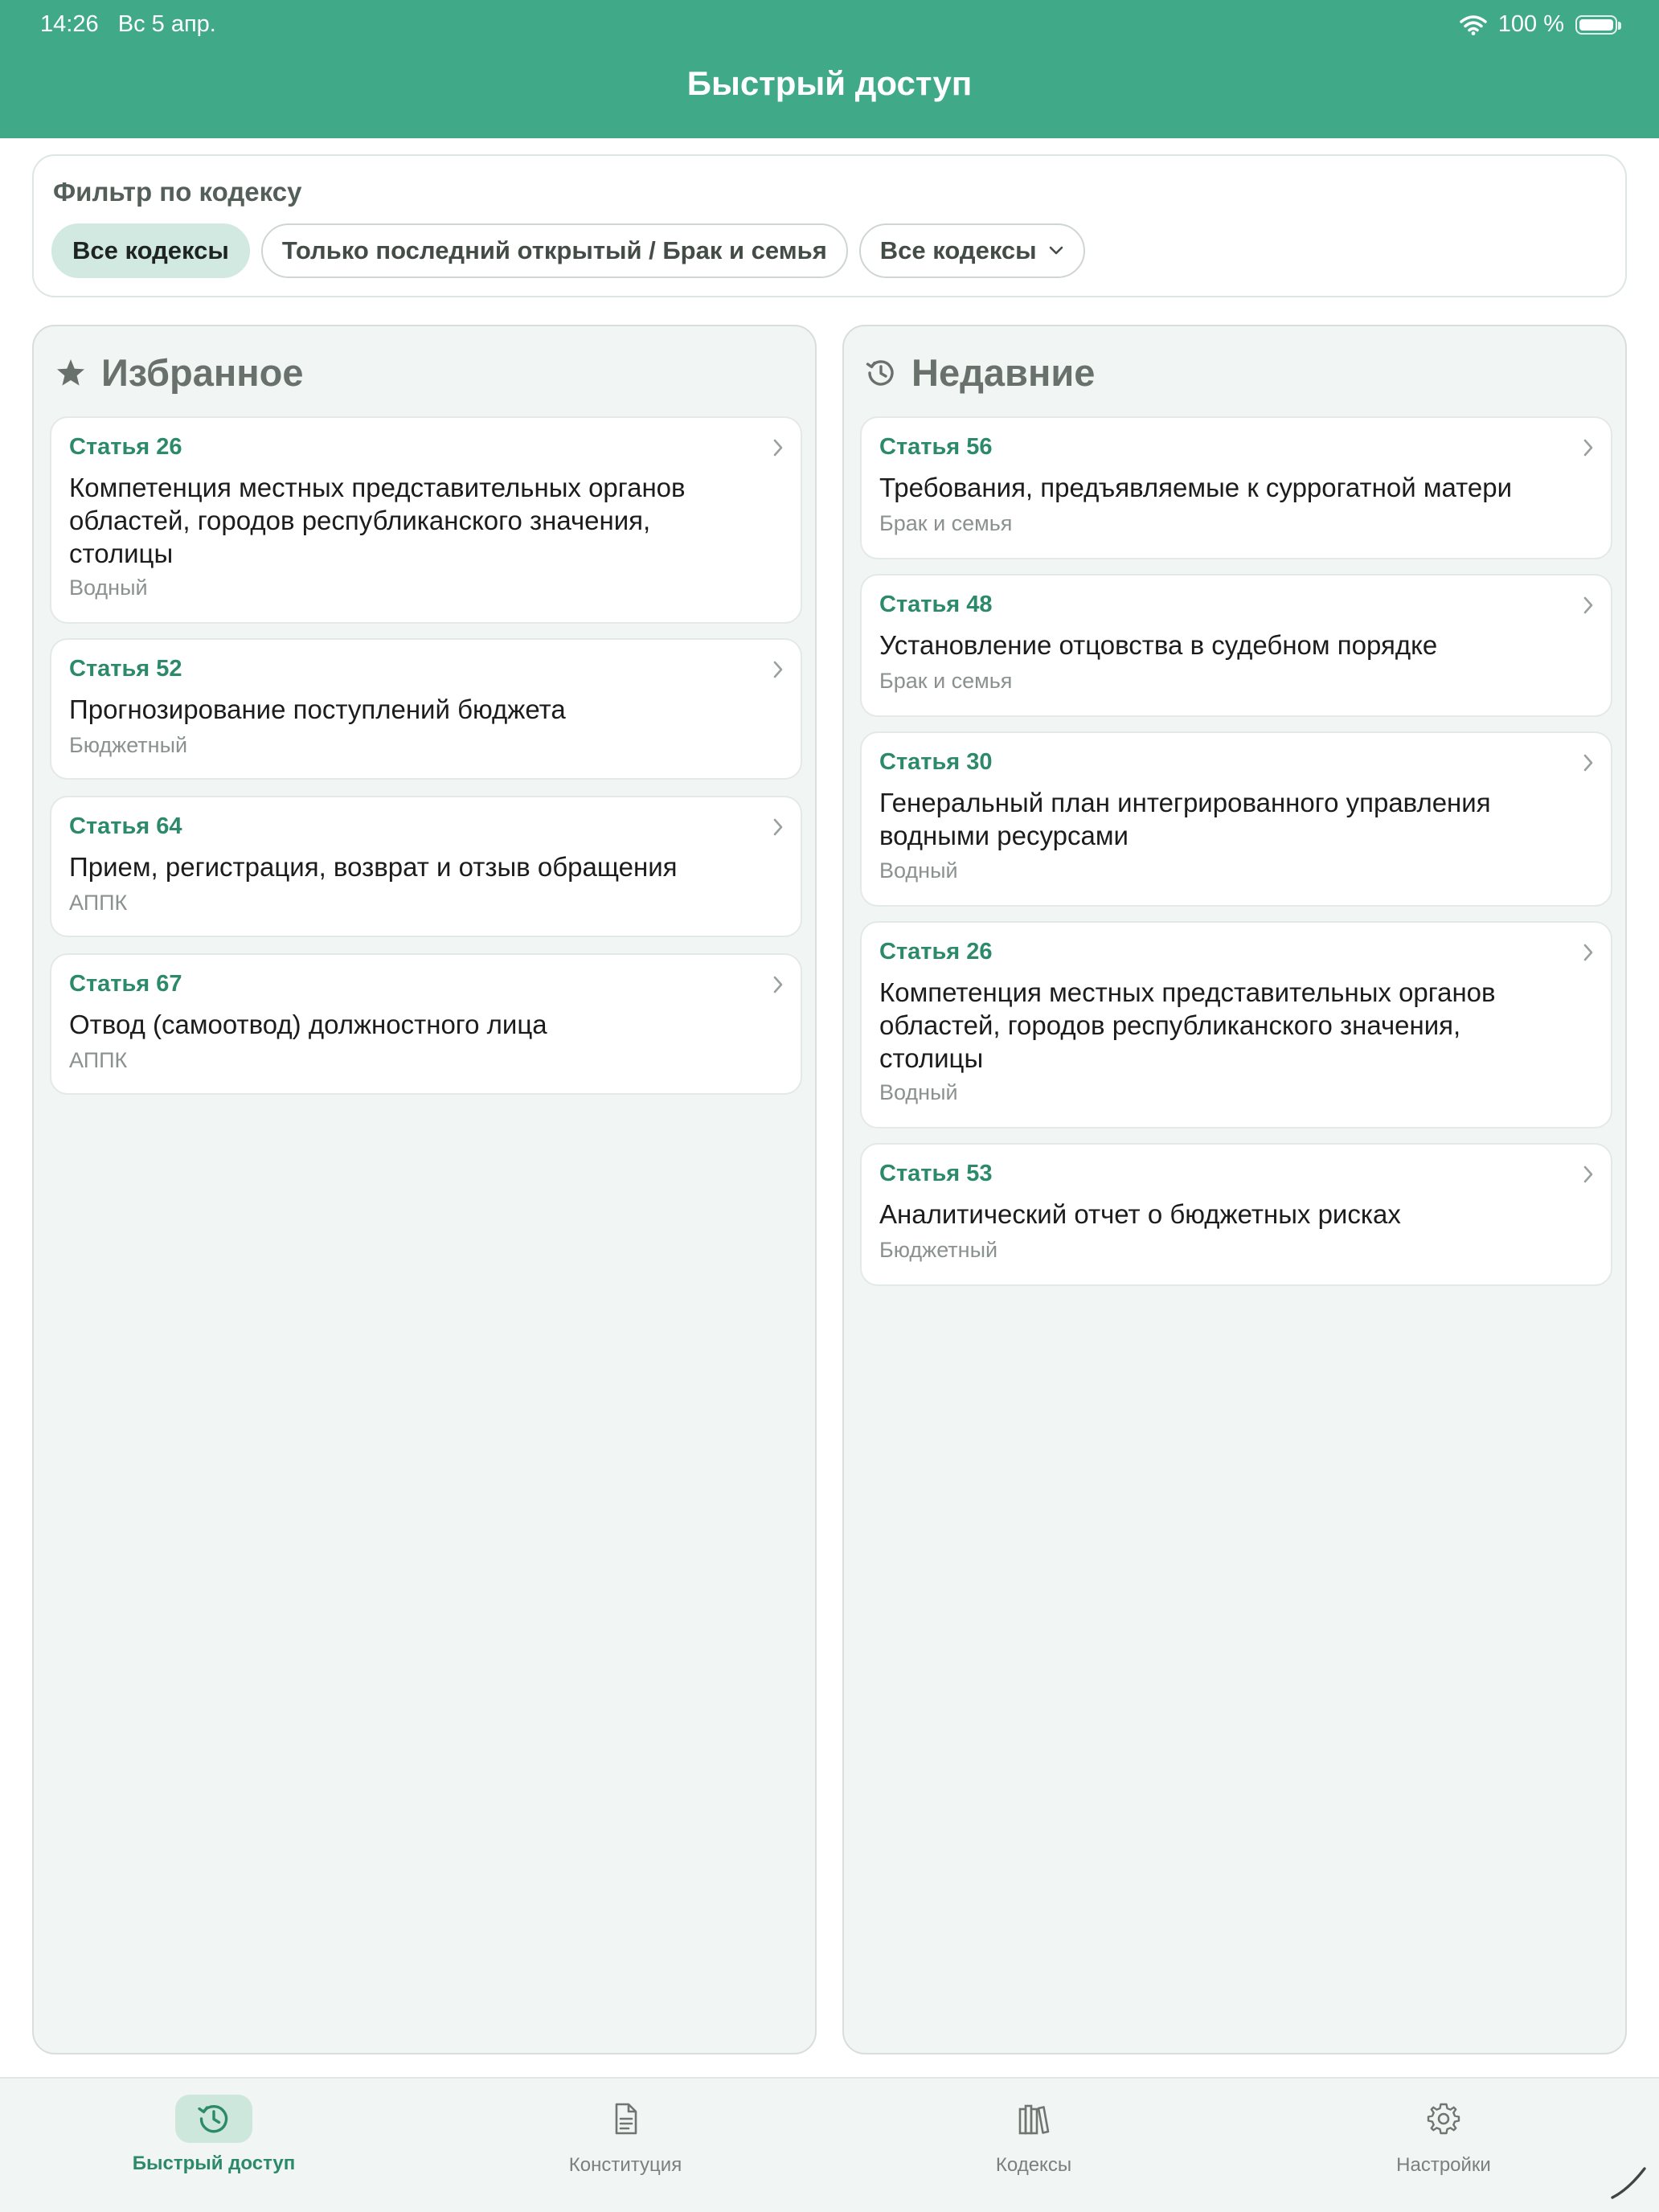 The width and height of the screenshot is (1659, 2212). I want to click on status-time-date: 14:26 Вс 5 апр., so click(128, 24).